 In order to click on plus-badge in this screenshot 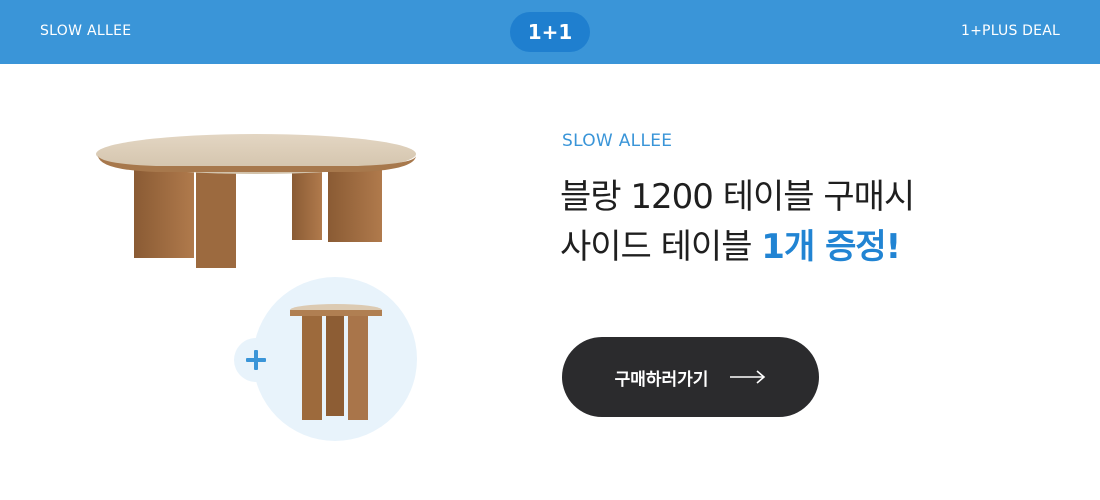, I will do `click(256, 360)`.